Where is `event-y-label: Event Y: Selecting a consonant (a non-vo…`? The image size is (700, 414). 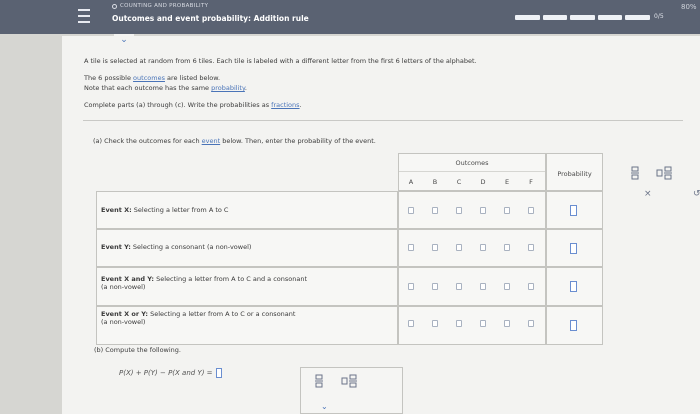
event-y-label: Event Y: Selecting a consonant (a non-vo… is located at coordinates (176, 247).